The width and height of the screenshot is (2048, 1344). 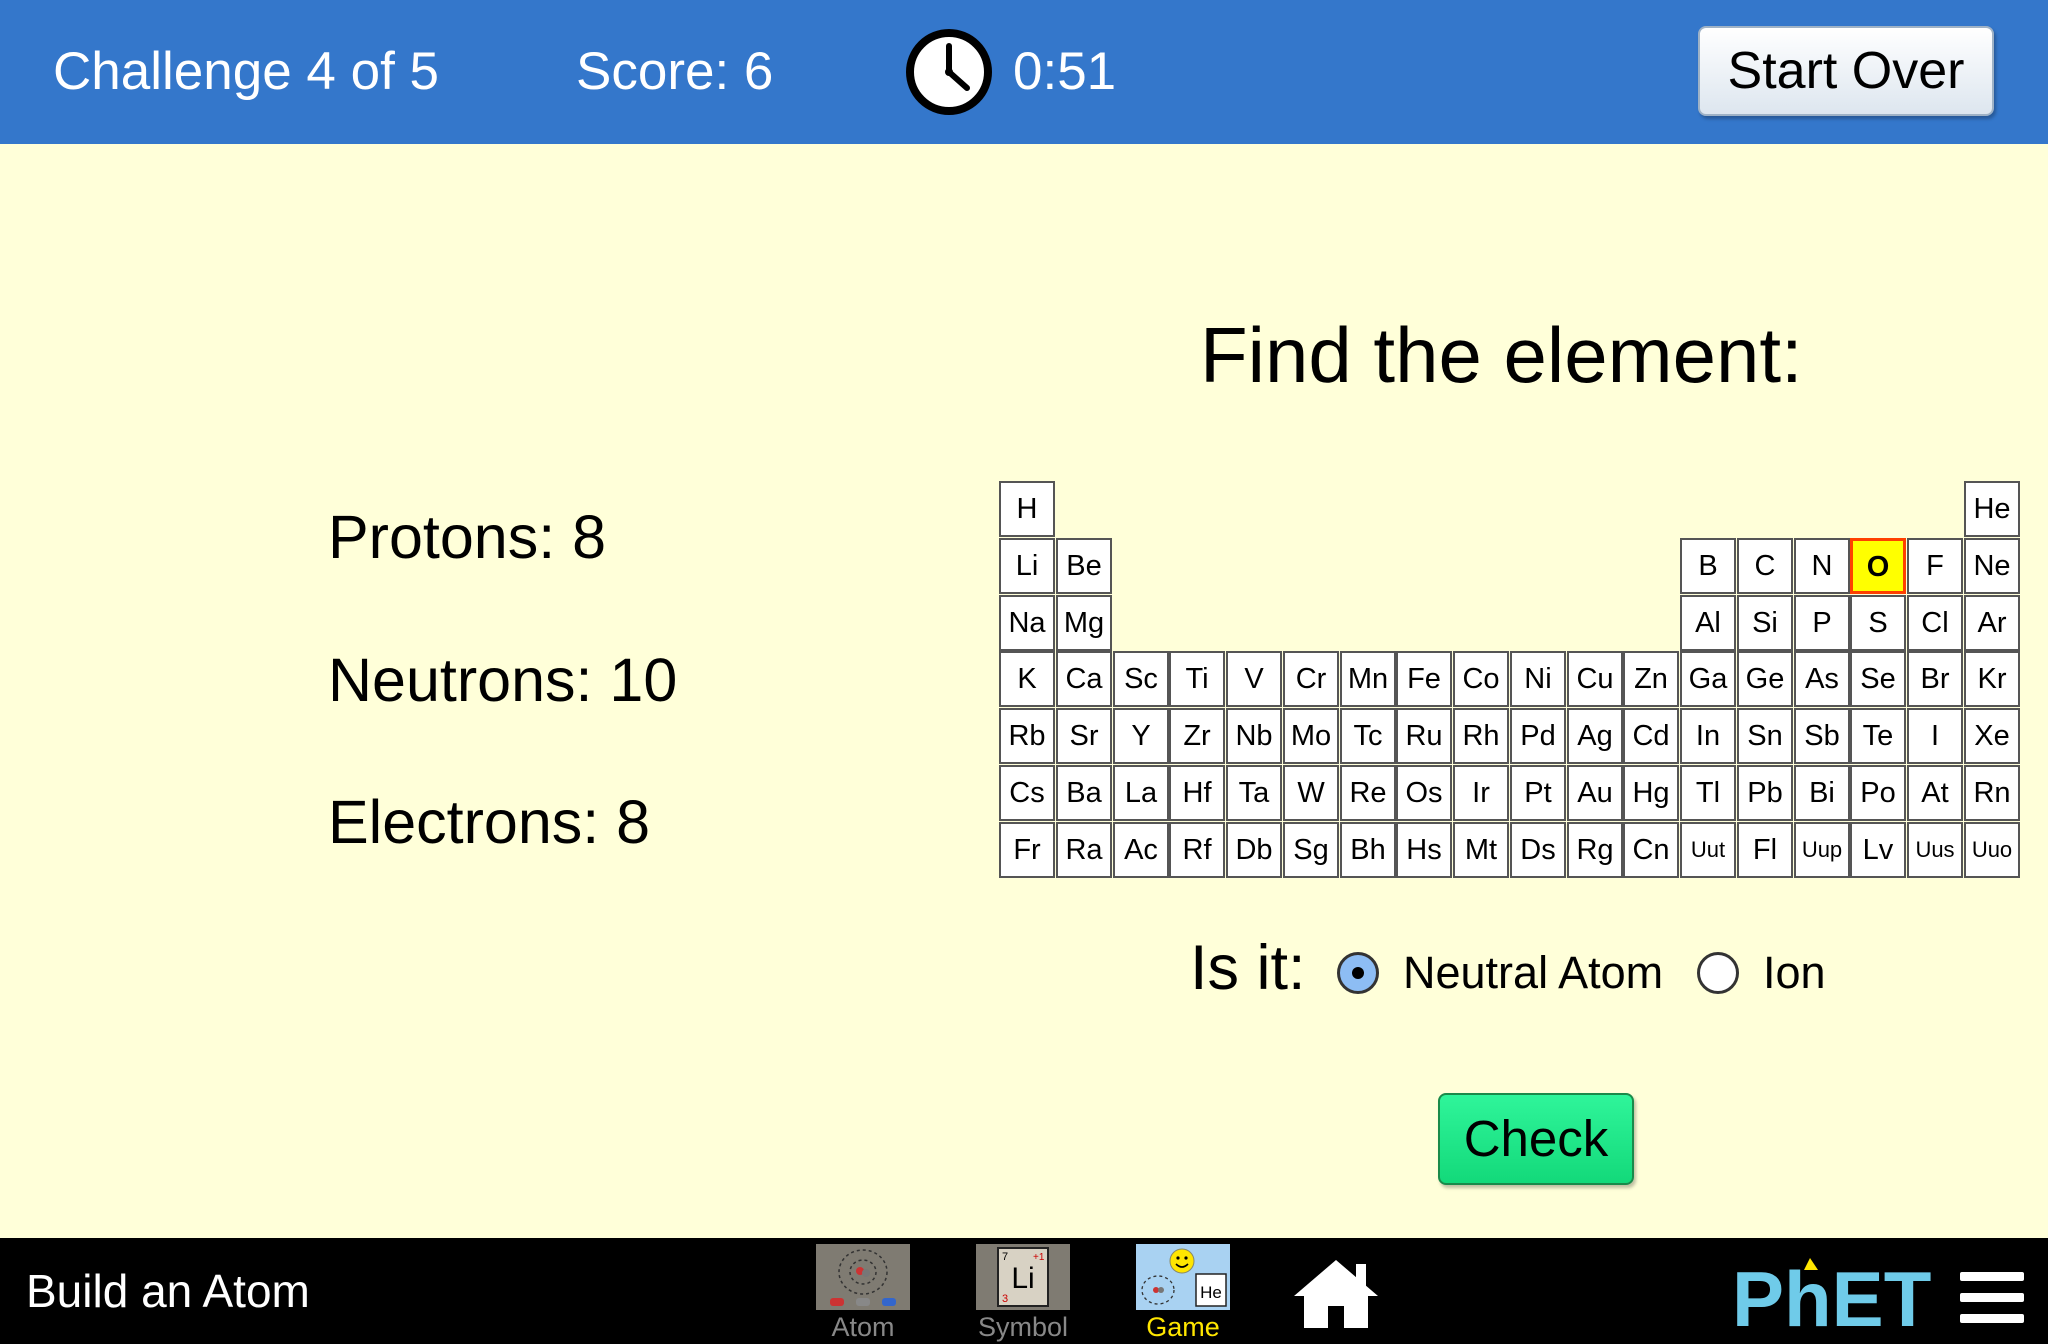 What do you see at coordinates (1822, 623) in the screenshot?
I see `element-cell-p: P` at bounding box center [1822, 623].